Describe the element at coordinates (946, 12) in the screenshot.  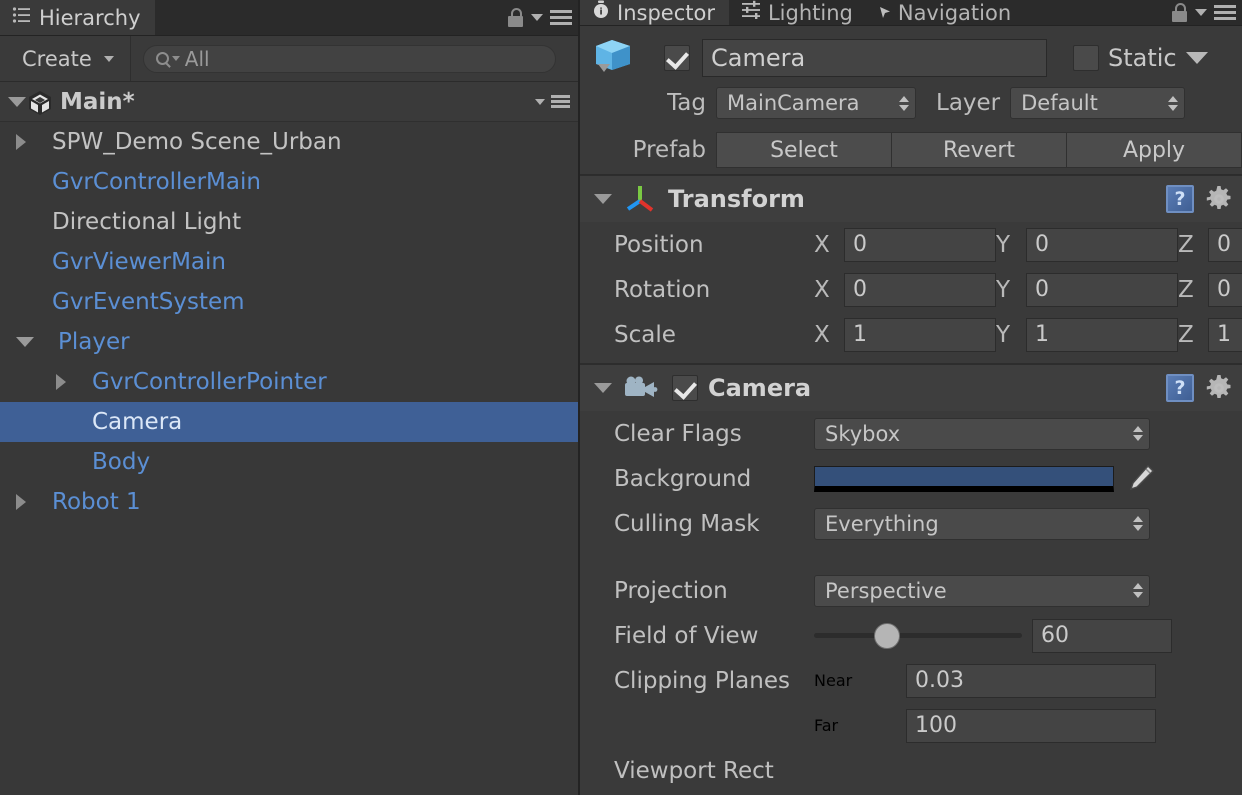
I see `tab-navigation: Navigation` at that location.